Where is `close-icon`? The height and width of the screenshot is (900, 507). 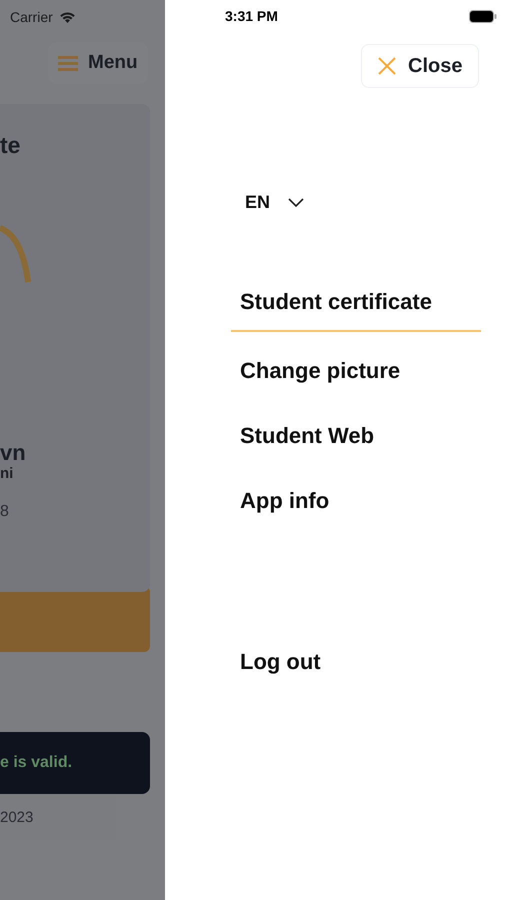
close-icon is located at coordinates (387, 66).